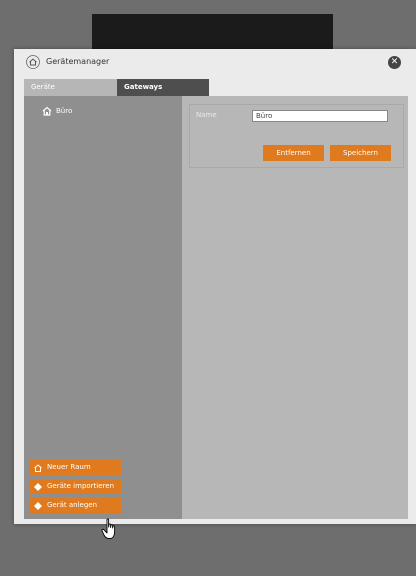 The width and height of the screenshot is (416, 576). What do you see at coordinates (206, 115) in the screenshot?
I see `name-label: Name` at bounding box center [206, 115].